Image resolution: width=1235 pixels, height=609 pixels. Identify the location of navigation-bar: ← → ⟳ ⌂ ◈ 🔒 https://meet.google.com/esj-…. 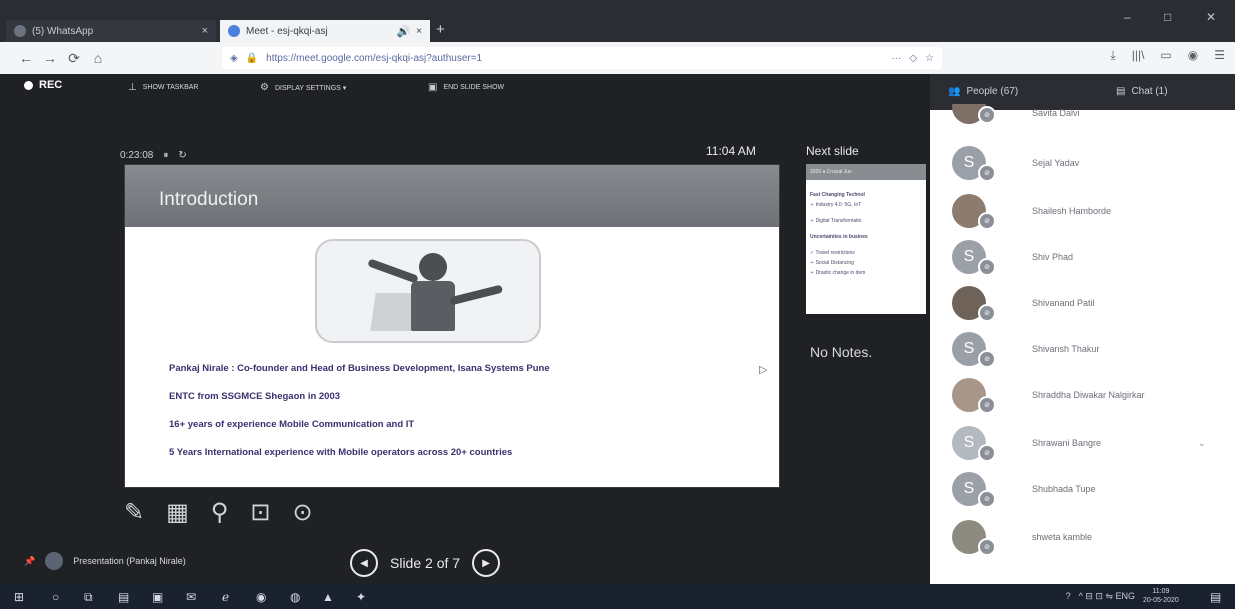
(617, 58).